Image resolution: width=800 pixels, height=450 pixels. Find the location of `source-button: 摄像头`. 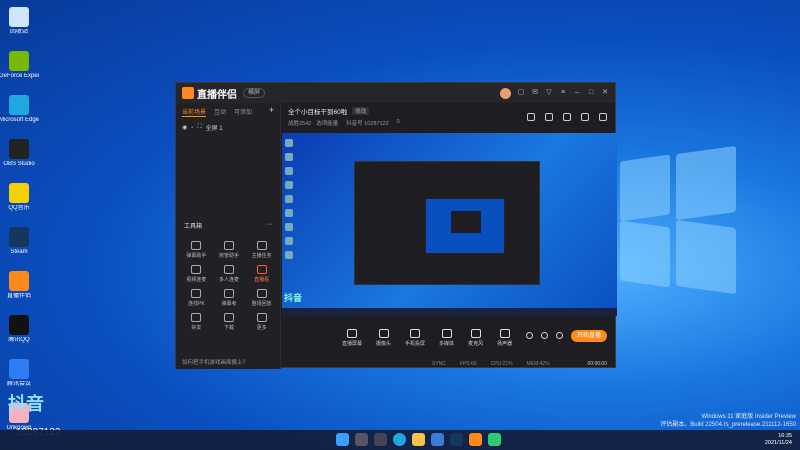

source-button: 摄像头 is located at coordinates (383, 338).